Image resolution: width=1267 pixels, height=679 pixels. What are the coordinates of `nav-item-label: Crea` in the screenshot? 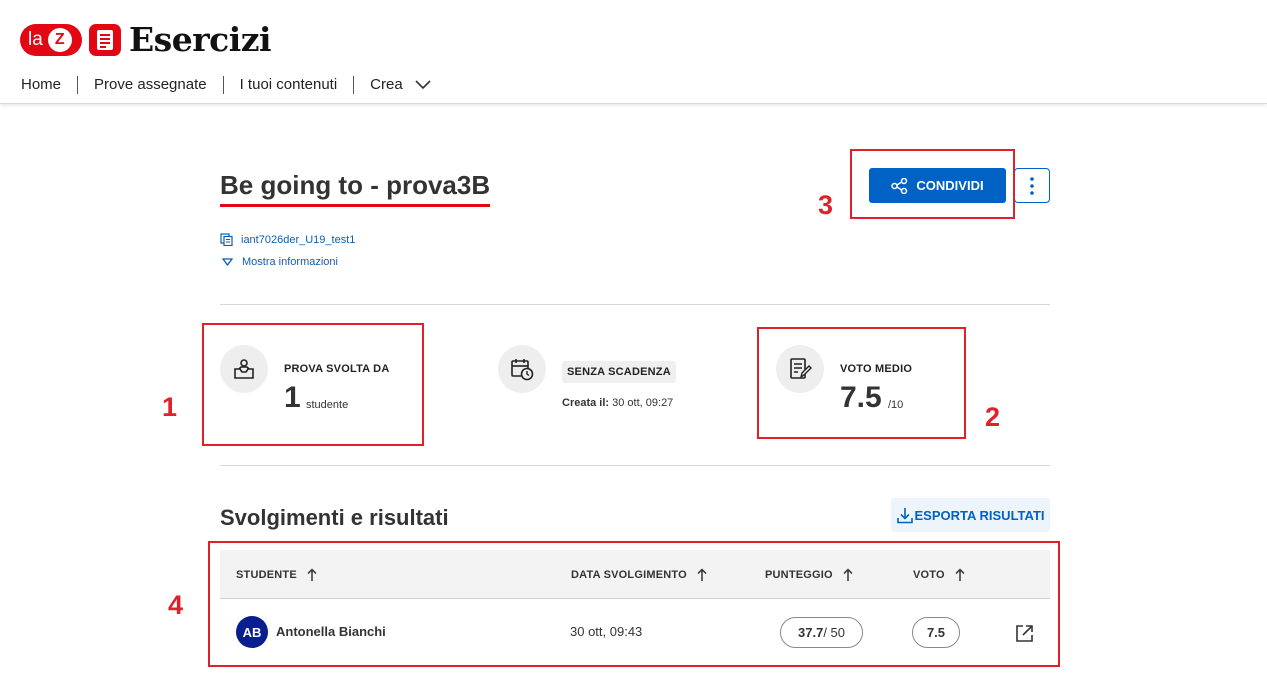 It's located at (386, 84).